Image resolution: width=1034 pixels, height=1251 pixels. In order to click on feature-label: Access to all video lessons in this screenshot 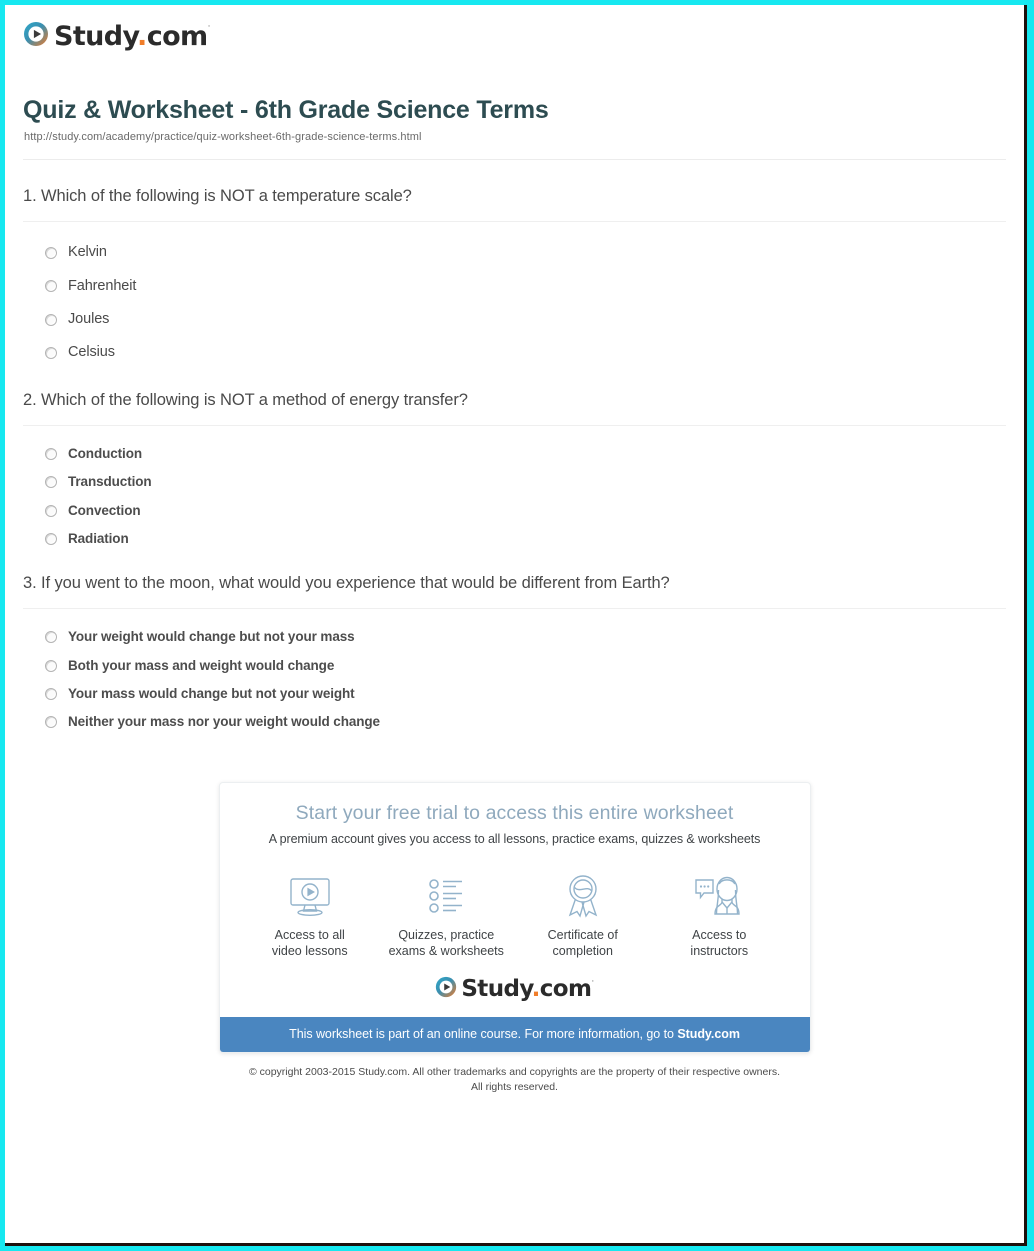, I will do `click(310, 943)`.